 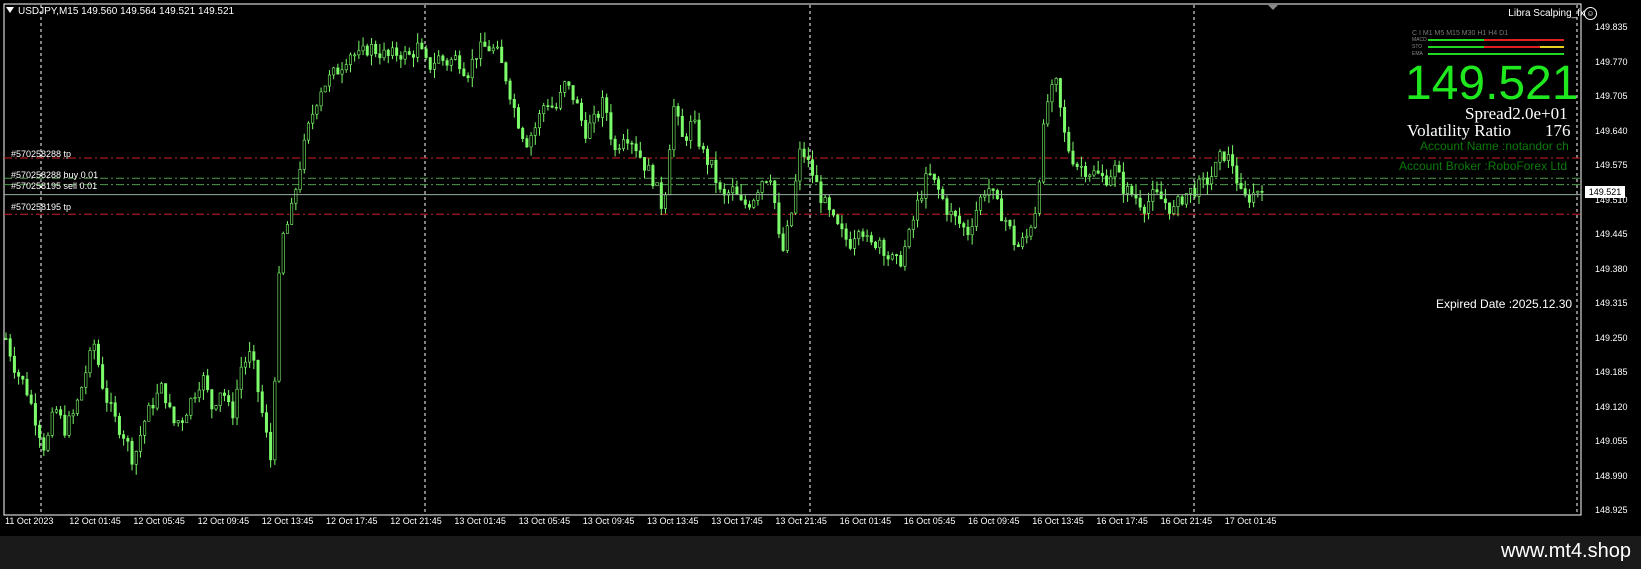 I want to click on smiley-icon: ☺, so click(x=1590, y=13).